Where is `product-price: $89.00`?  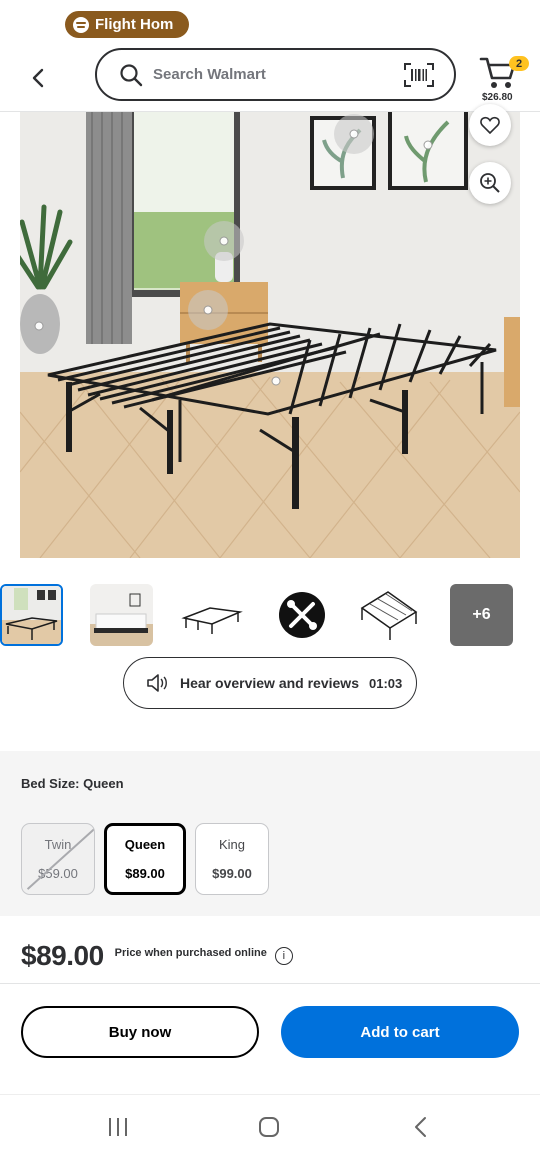 product-price: $89.00 is located at coordinates (62, 955).